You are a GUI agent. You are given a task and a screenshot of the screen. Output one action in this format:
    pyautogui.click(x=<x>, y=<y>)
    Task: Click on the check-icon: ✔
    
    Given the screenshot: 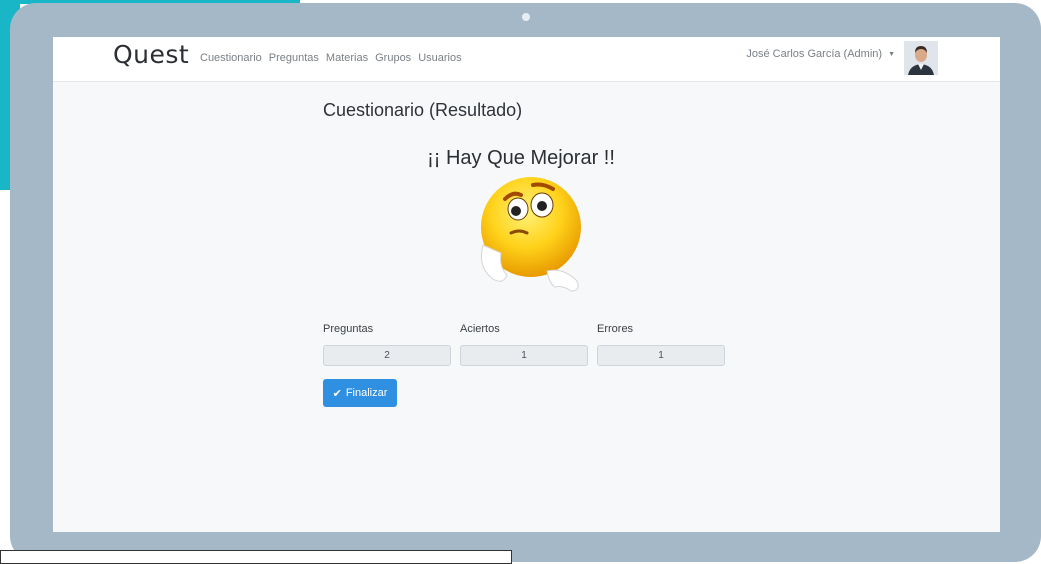 What is the action you would take?
    pyautogui.click(x=337, y=393)
    